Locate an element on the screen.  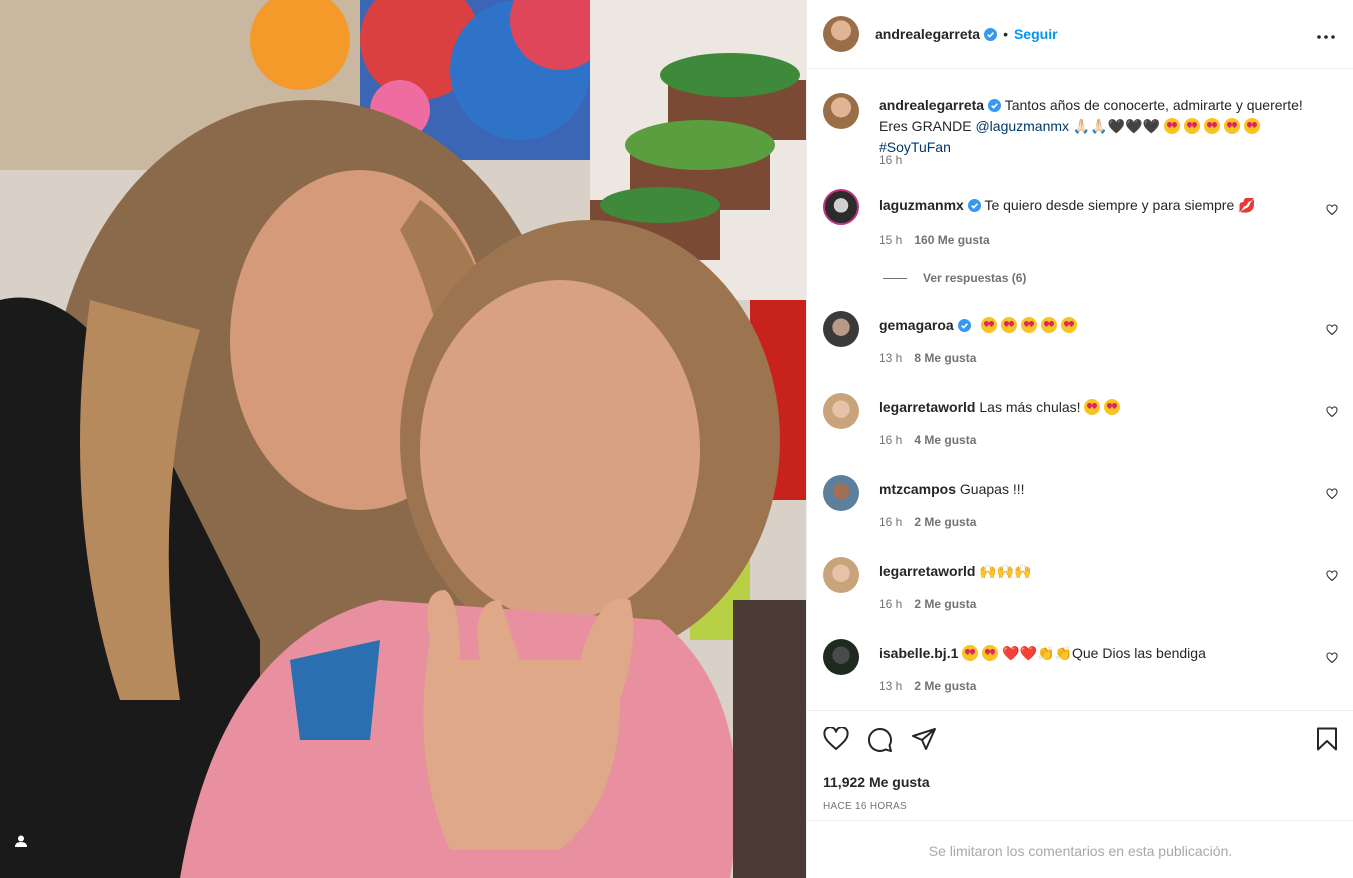
comment-text: Las más chulas! is located at coordinates (1030, 407).